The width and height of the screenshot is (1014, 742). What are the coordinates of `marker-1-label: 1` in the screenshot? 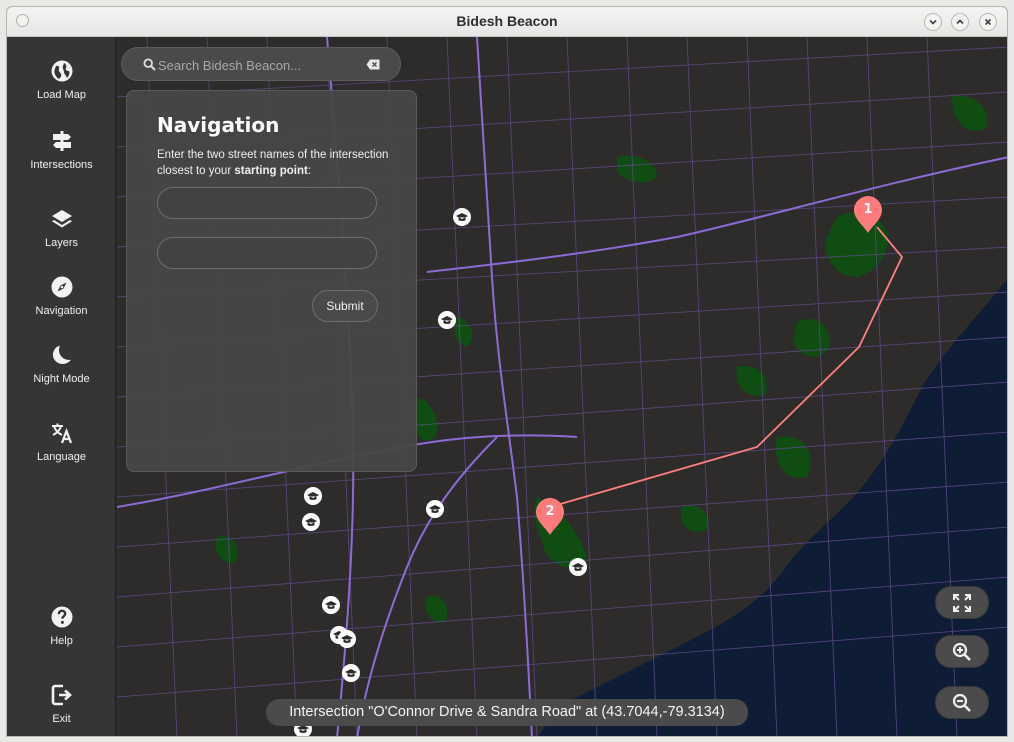 It's located at (867, 209).